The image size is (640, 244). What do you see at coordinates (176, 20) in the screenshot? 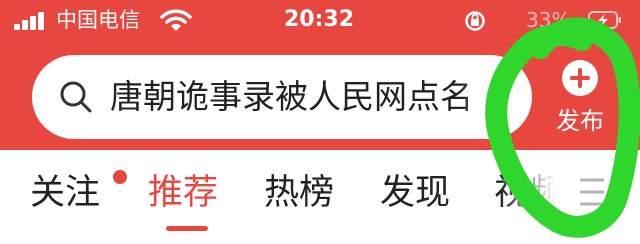
I see `wifi-icon` at bounding box center [176, 20].